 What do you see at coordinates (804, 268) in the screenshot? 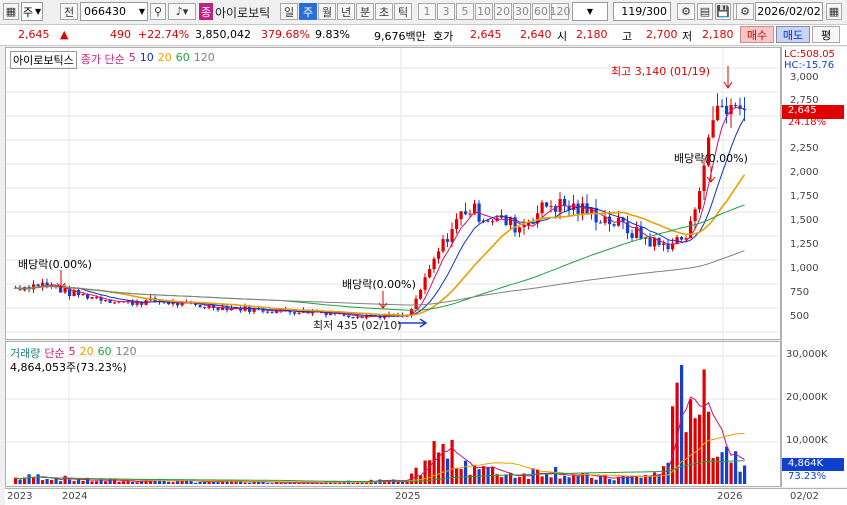
I see `price-tick-7: 1,000` at bounding box center [804, 268].